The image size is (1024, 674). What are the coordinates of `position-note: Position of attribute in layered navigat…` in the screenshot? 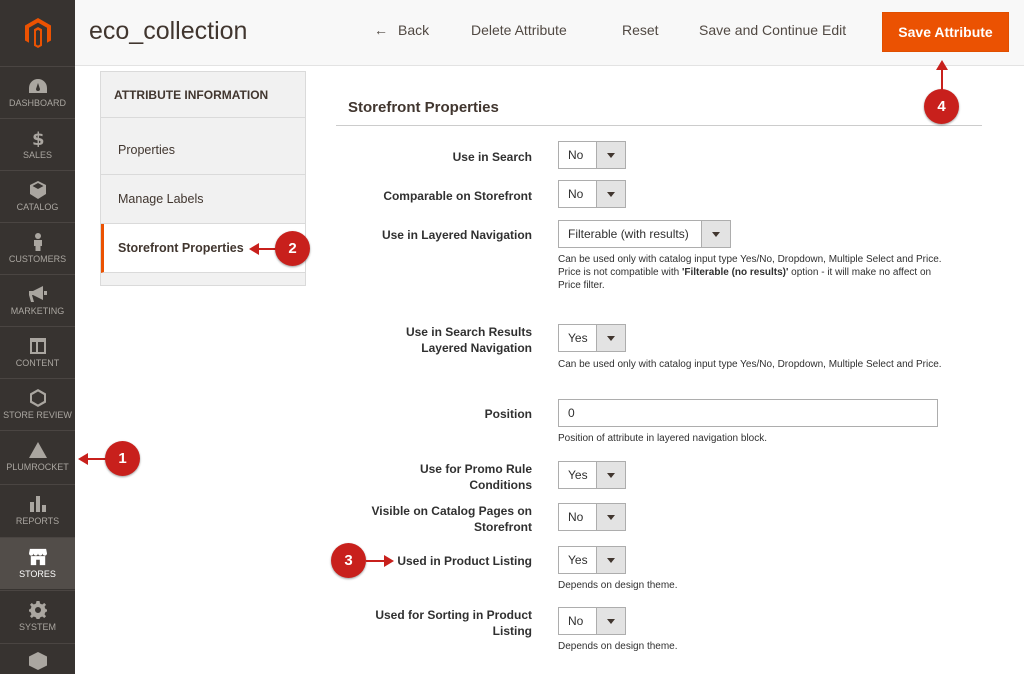 It's located at (663, 438).